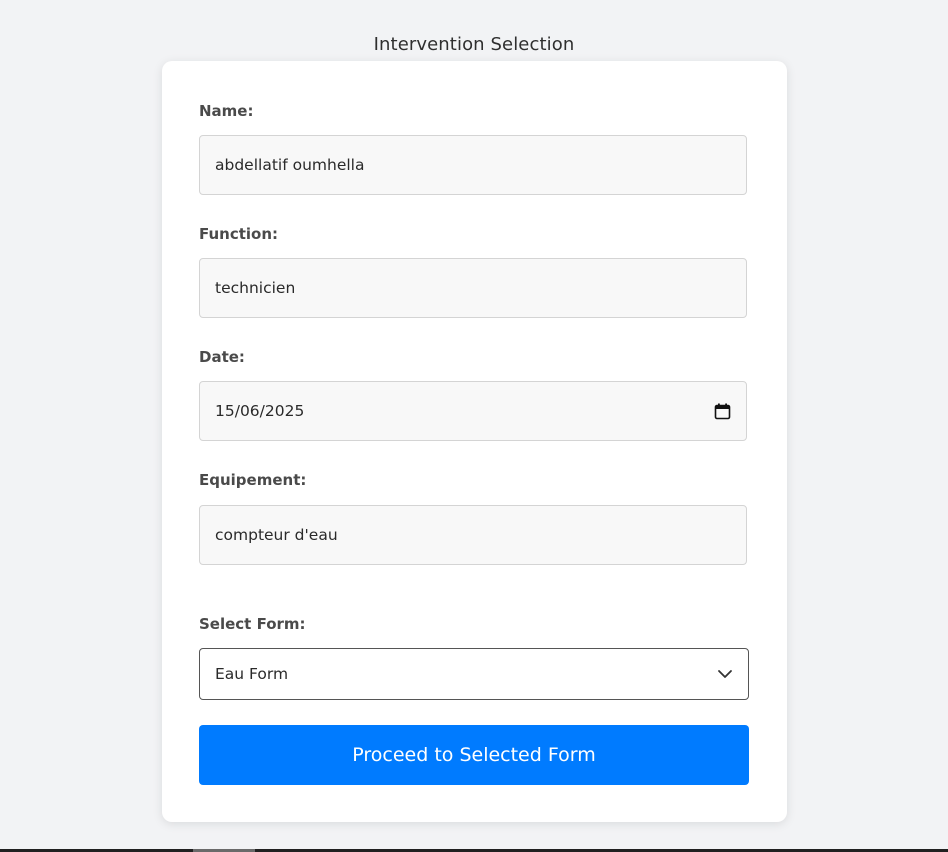 This screenshot has width=948, height=852. Describe the element at coordinates (276, 535) in the screenshot. I see `equipement-value: compteur d'eau` at that location.